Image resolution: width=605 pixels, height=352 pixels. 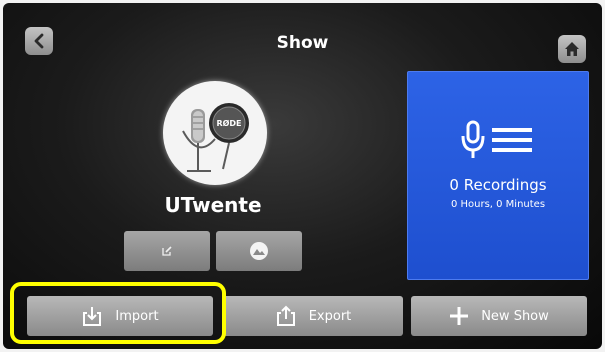 I want to click on change-image-button, so click(x=259, y=251).